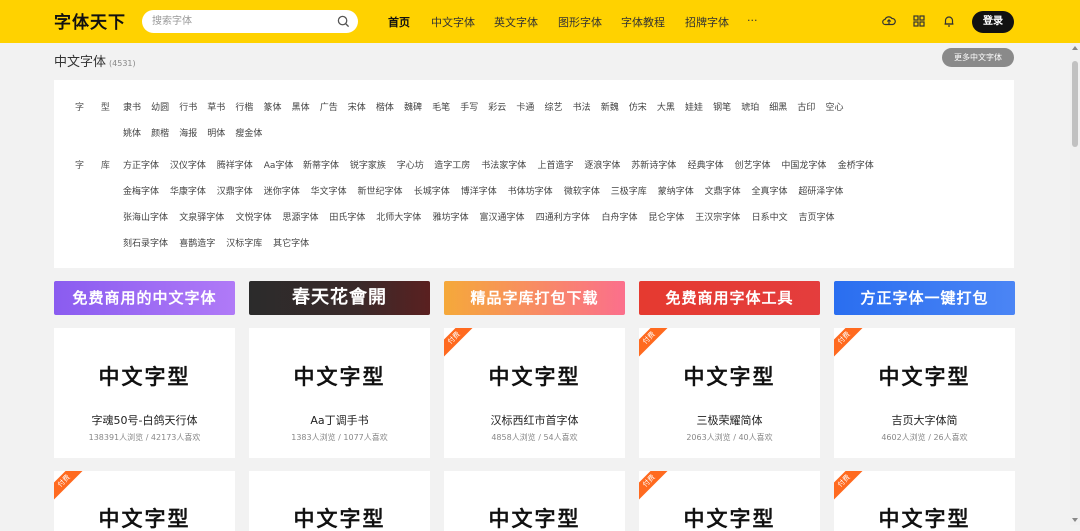 This screenshot has height=531, width=1080. I want to click on font-name: 汉标西红市首字体, so click(534, 420).